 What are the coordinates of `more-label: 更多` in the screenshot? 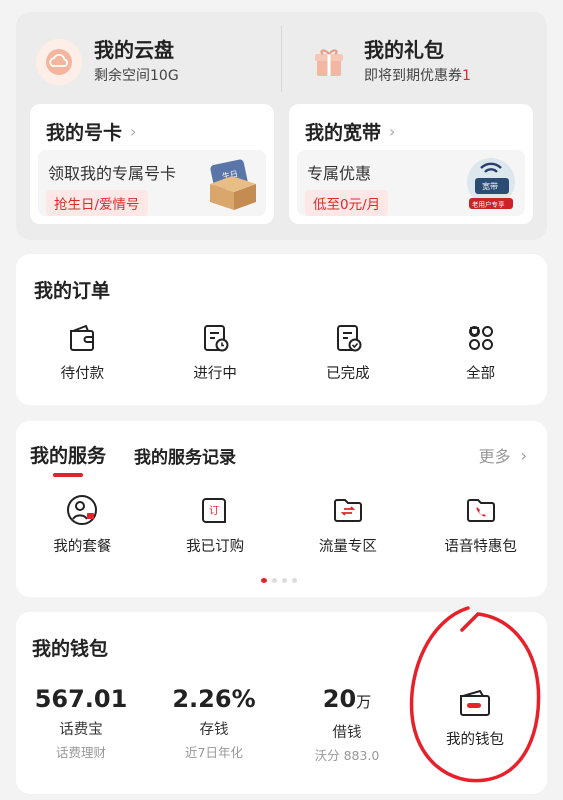 It's located at (494, 456).